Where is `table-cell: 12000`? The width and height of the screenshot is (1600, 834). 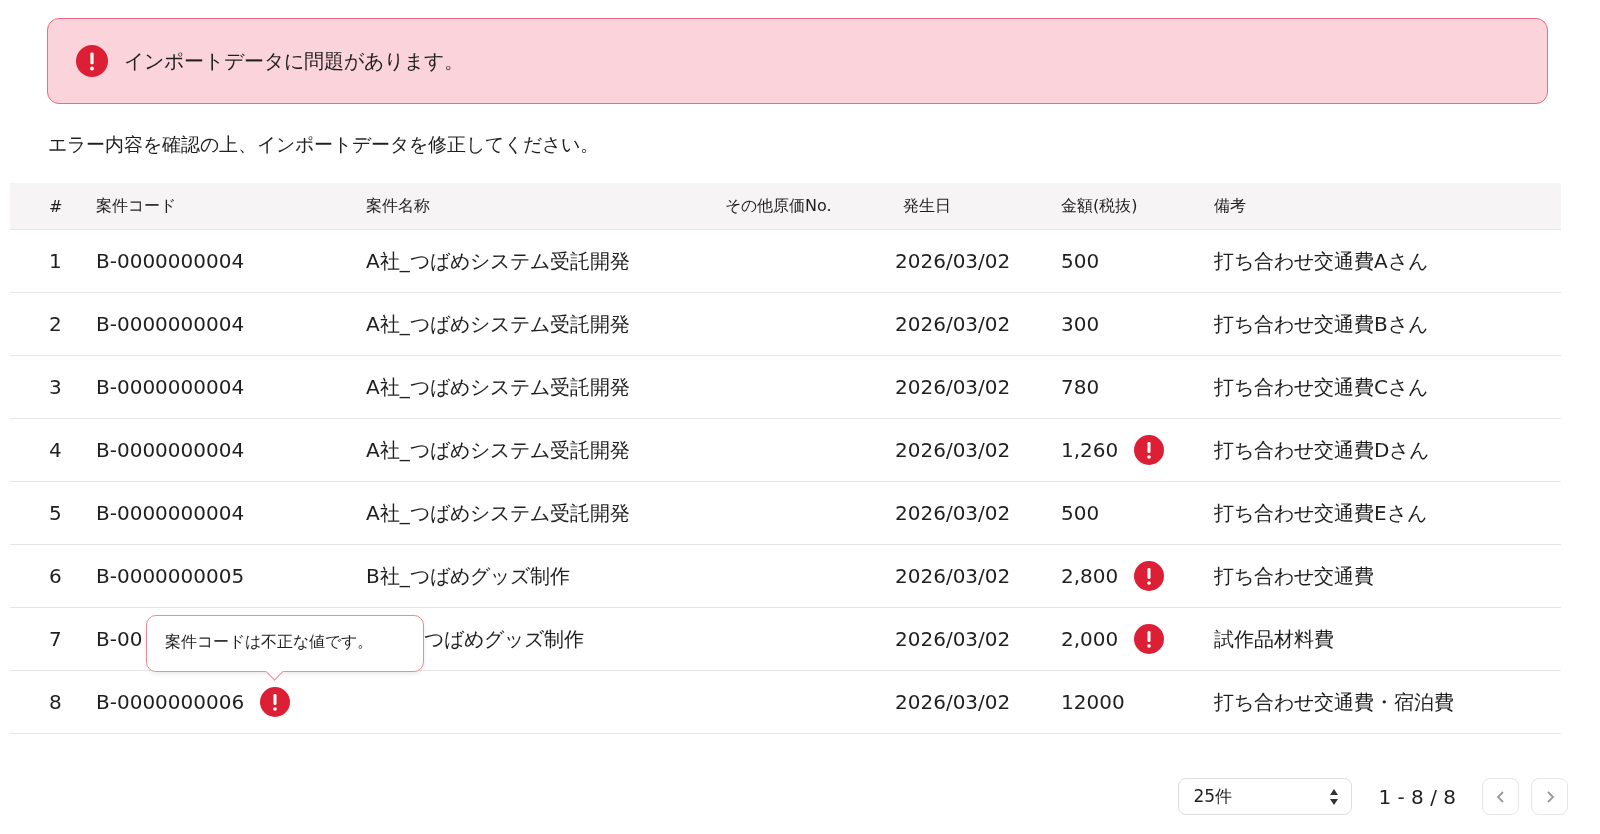
table-cell: 12000 is located at coordinates (1093, 702).